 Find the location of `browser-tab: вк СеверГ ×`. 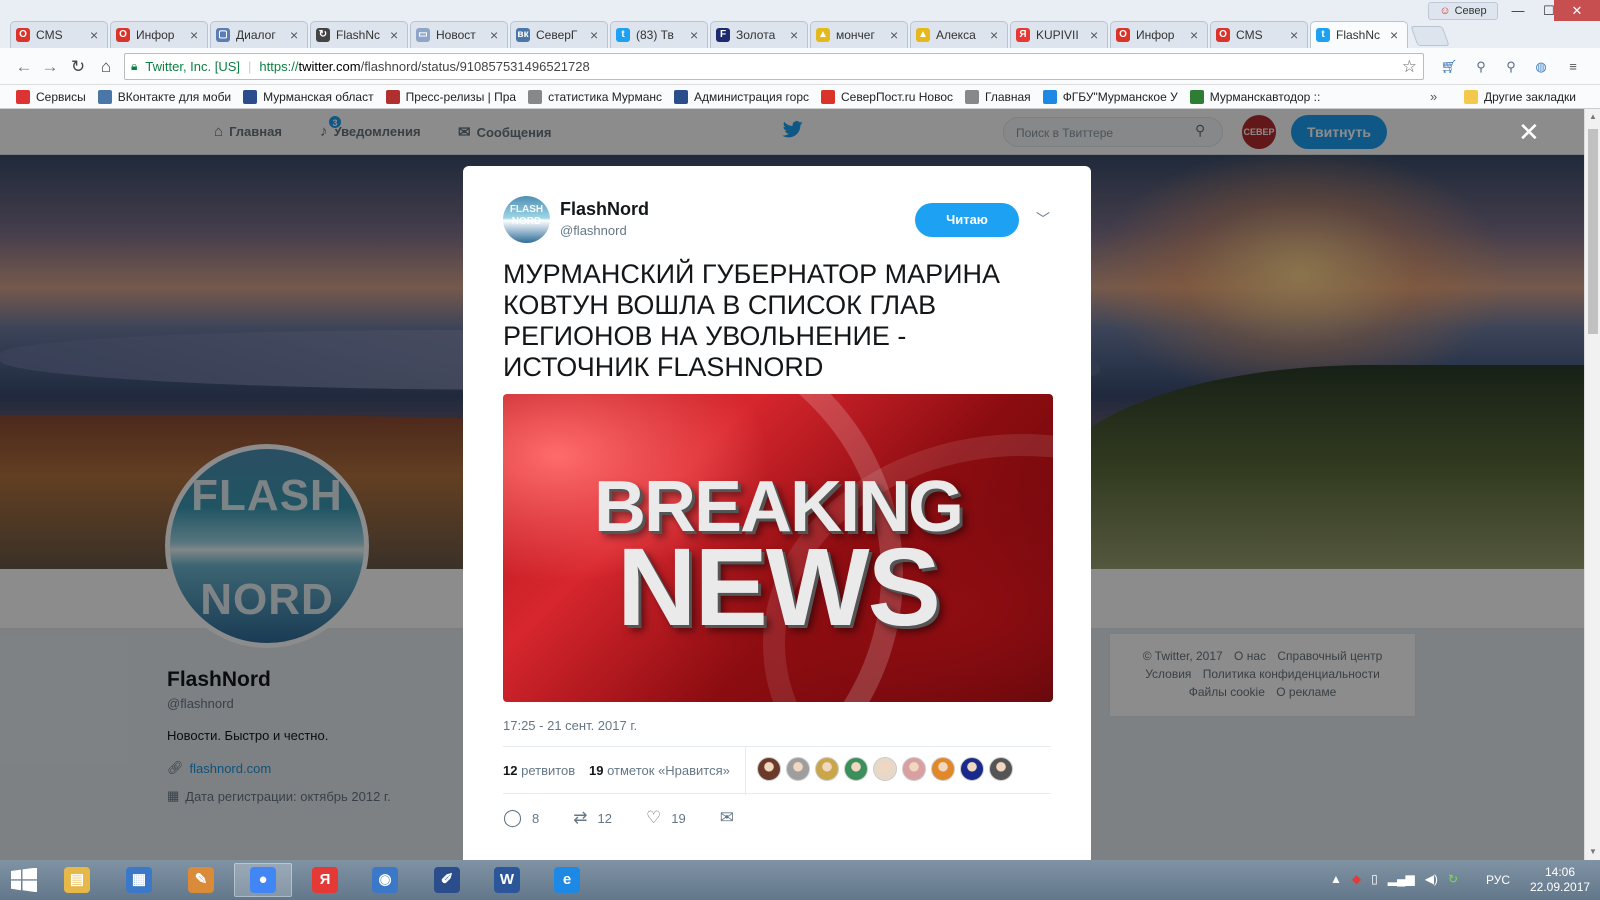

browser-tab: вк СеверГ × is located at coordinates (559, 34).